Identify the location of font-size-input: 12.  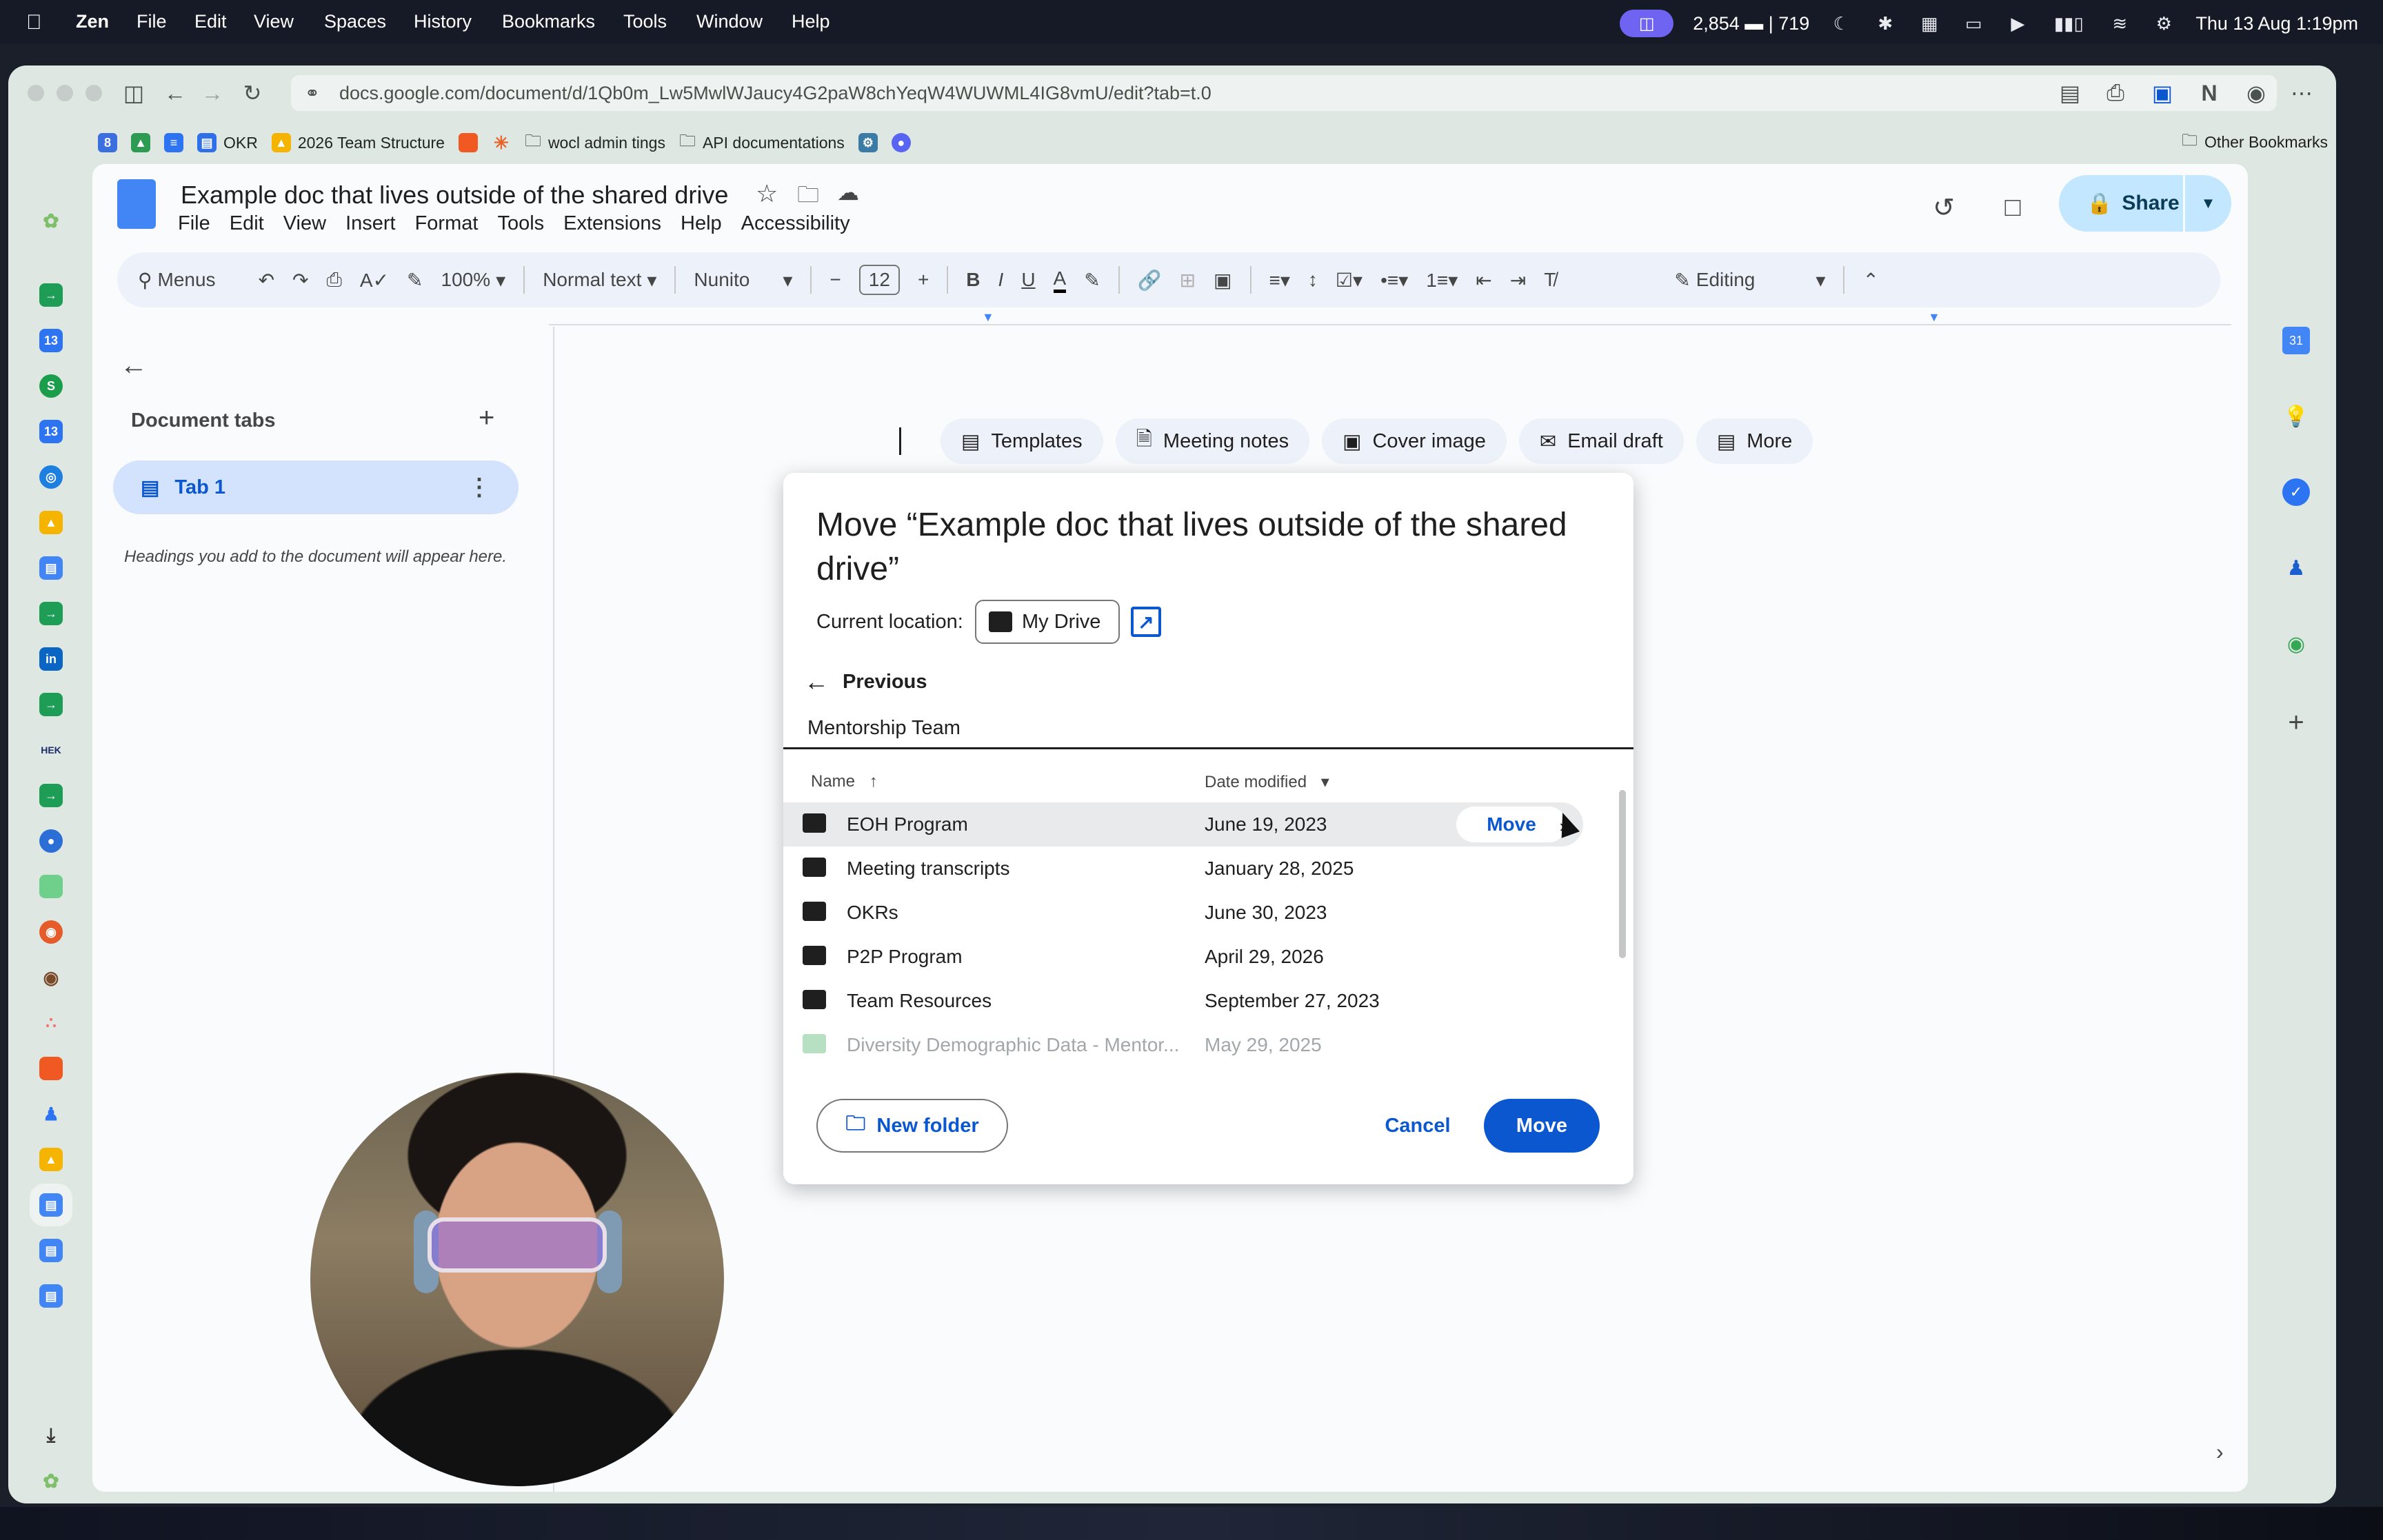
(879, 280).